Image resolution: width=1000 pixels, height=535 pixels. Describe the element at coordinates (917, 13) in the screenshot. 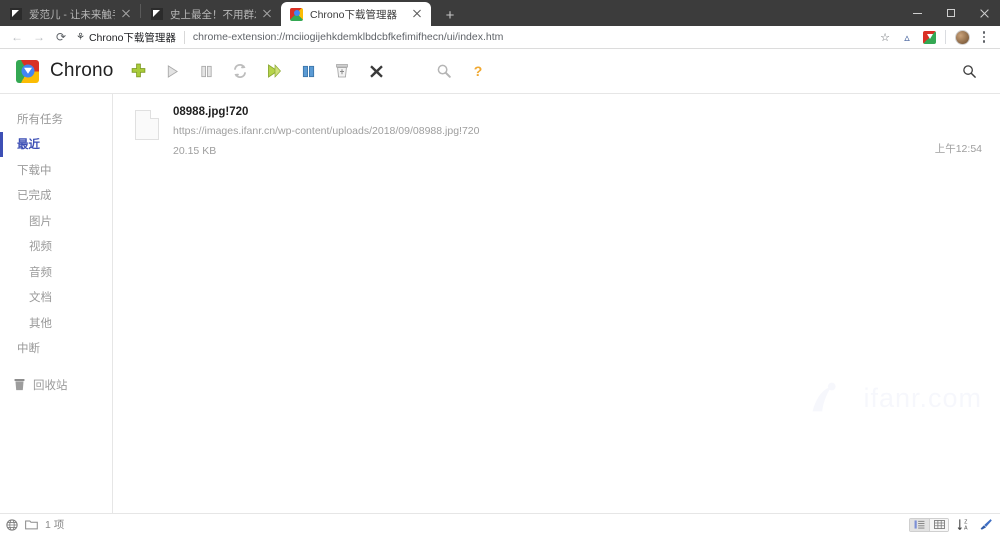

I see `minimize-button` at that location.